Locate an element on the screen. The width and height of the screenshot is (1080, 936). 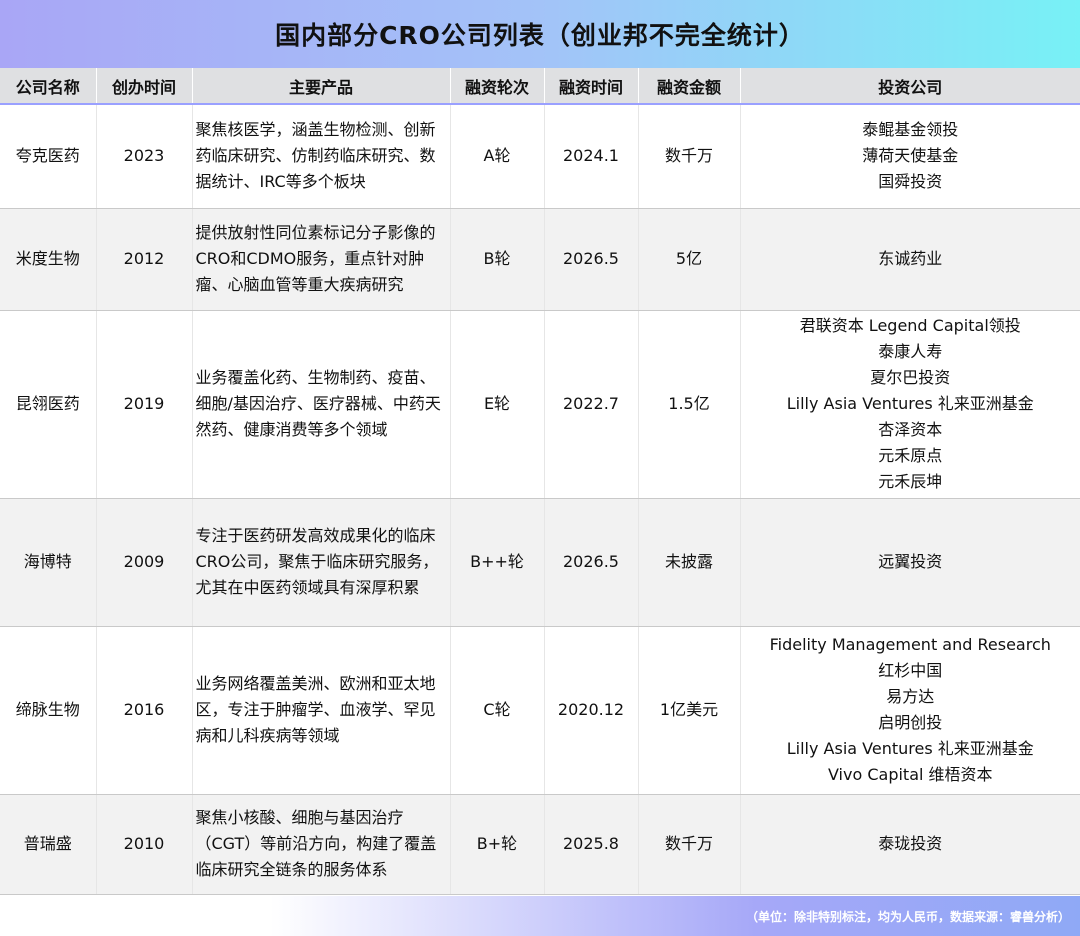
header-founded: 创办时间 is located at coordinates (144, 86).